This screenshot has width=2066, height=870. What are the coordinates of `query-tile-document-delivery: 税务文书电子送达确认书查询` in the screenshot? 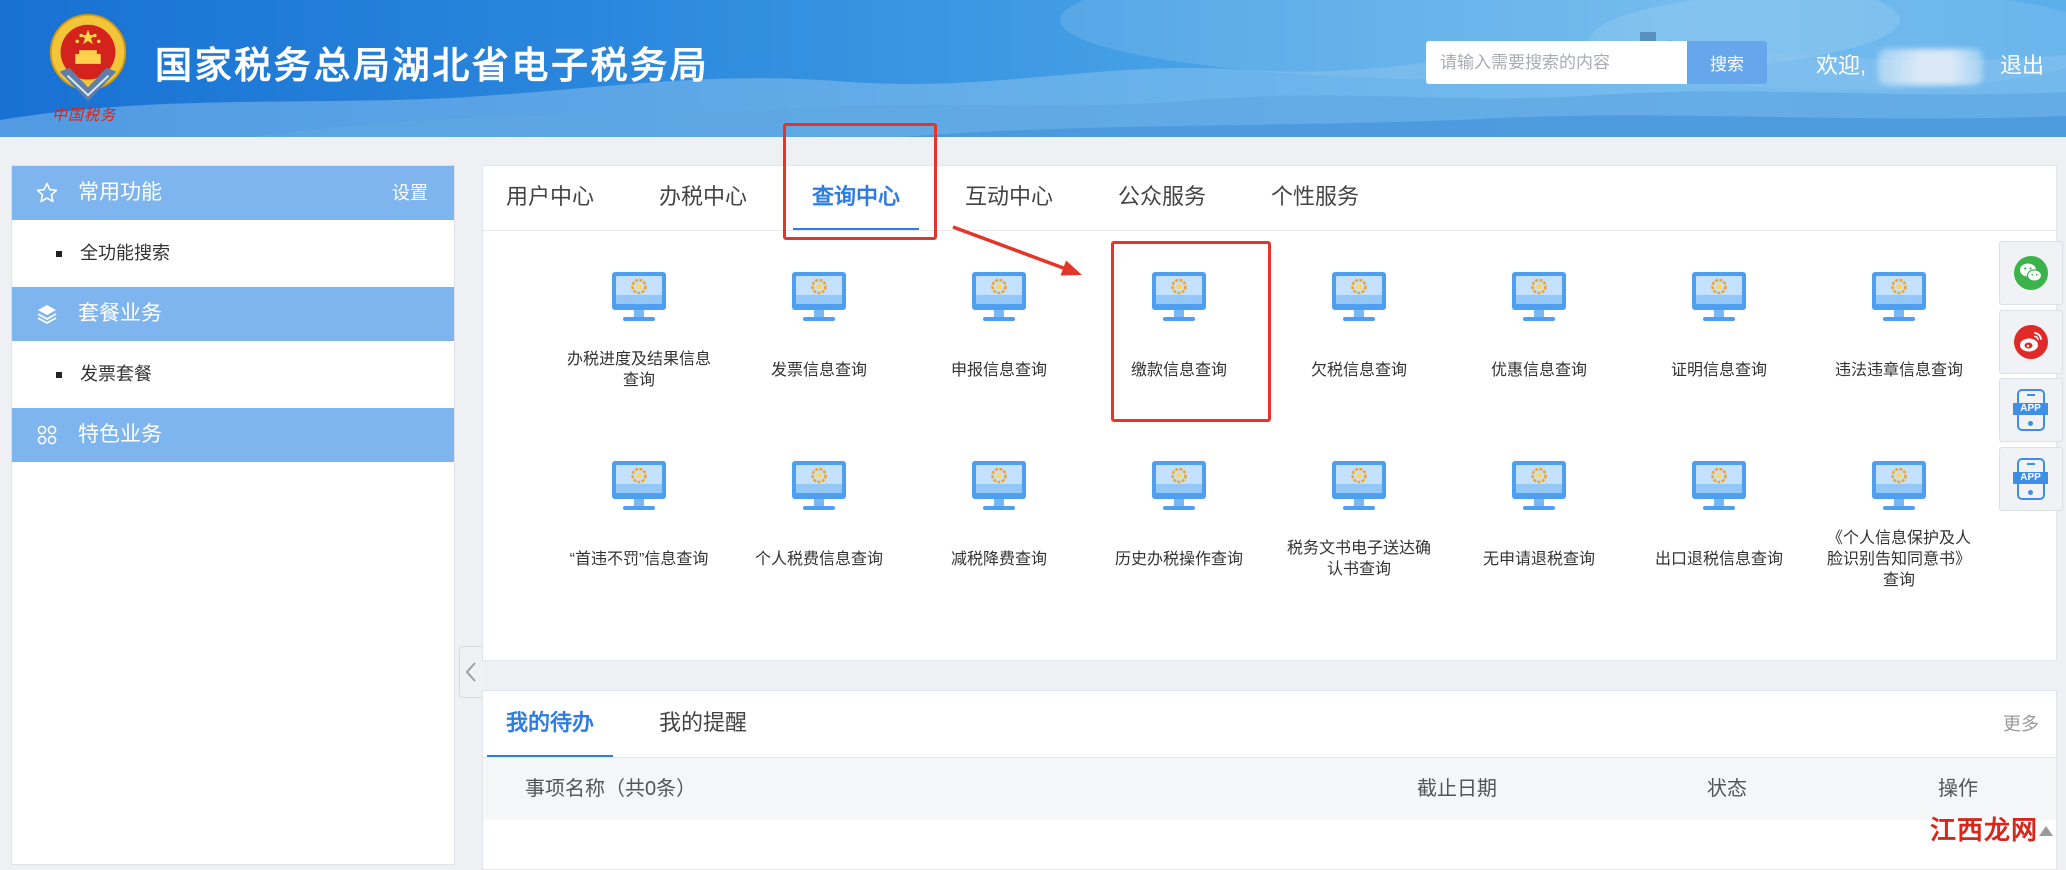 It's located at (1359, 525).